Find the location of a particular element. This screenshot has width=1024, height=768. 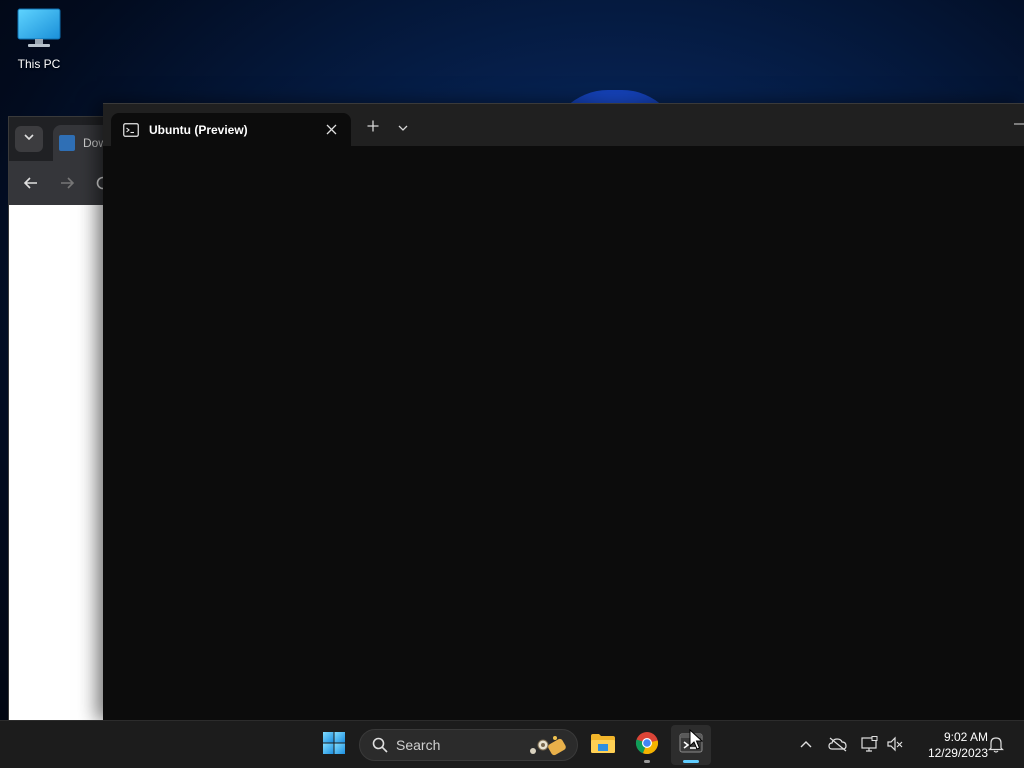

minimize-icon is located at coordinates (1017, 129).